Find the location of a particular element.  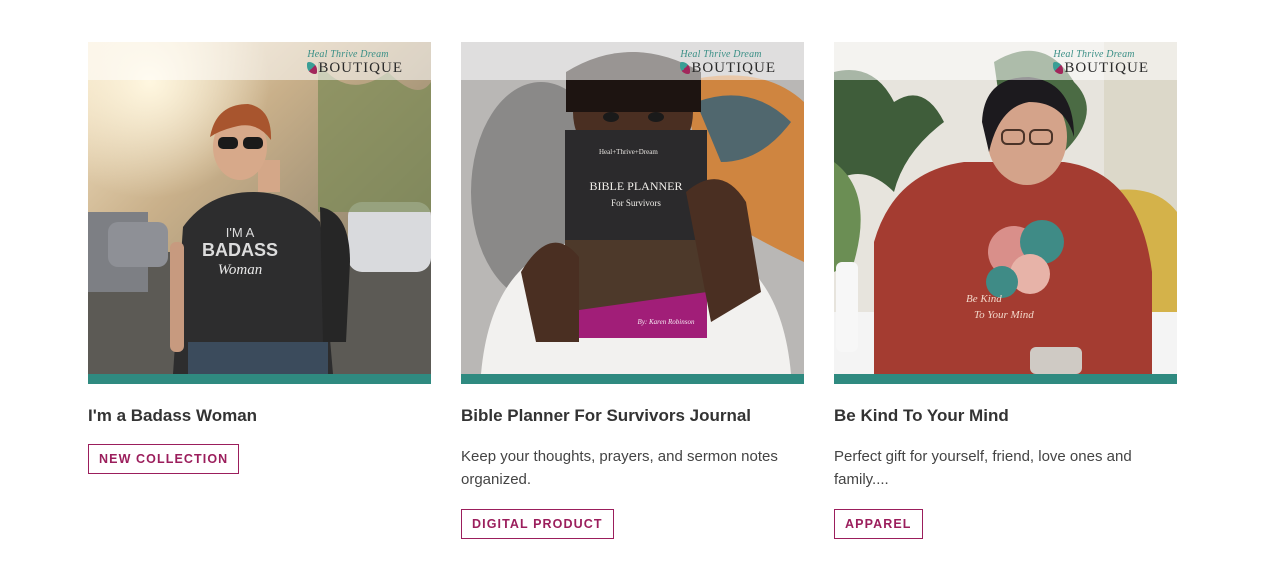

book-author: By: Karen Robinson is located at coordinates (666, 322).